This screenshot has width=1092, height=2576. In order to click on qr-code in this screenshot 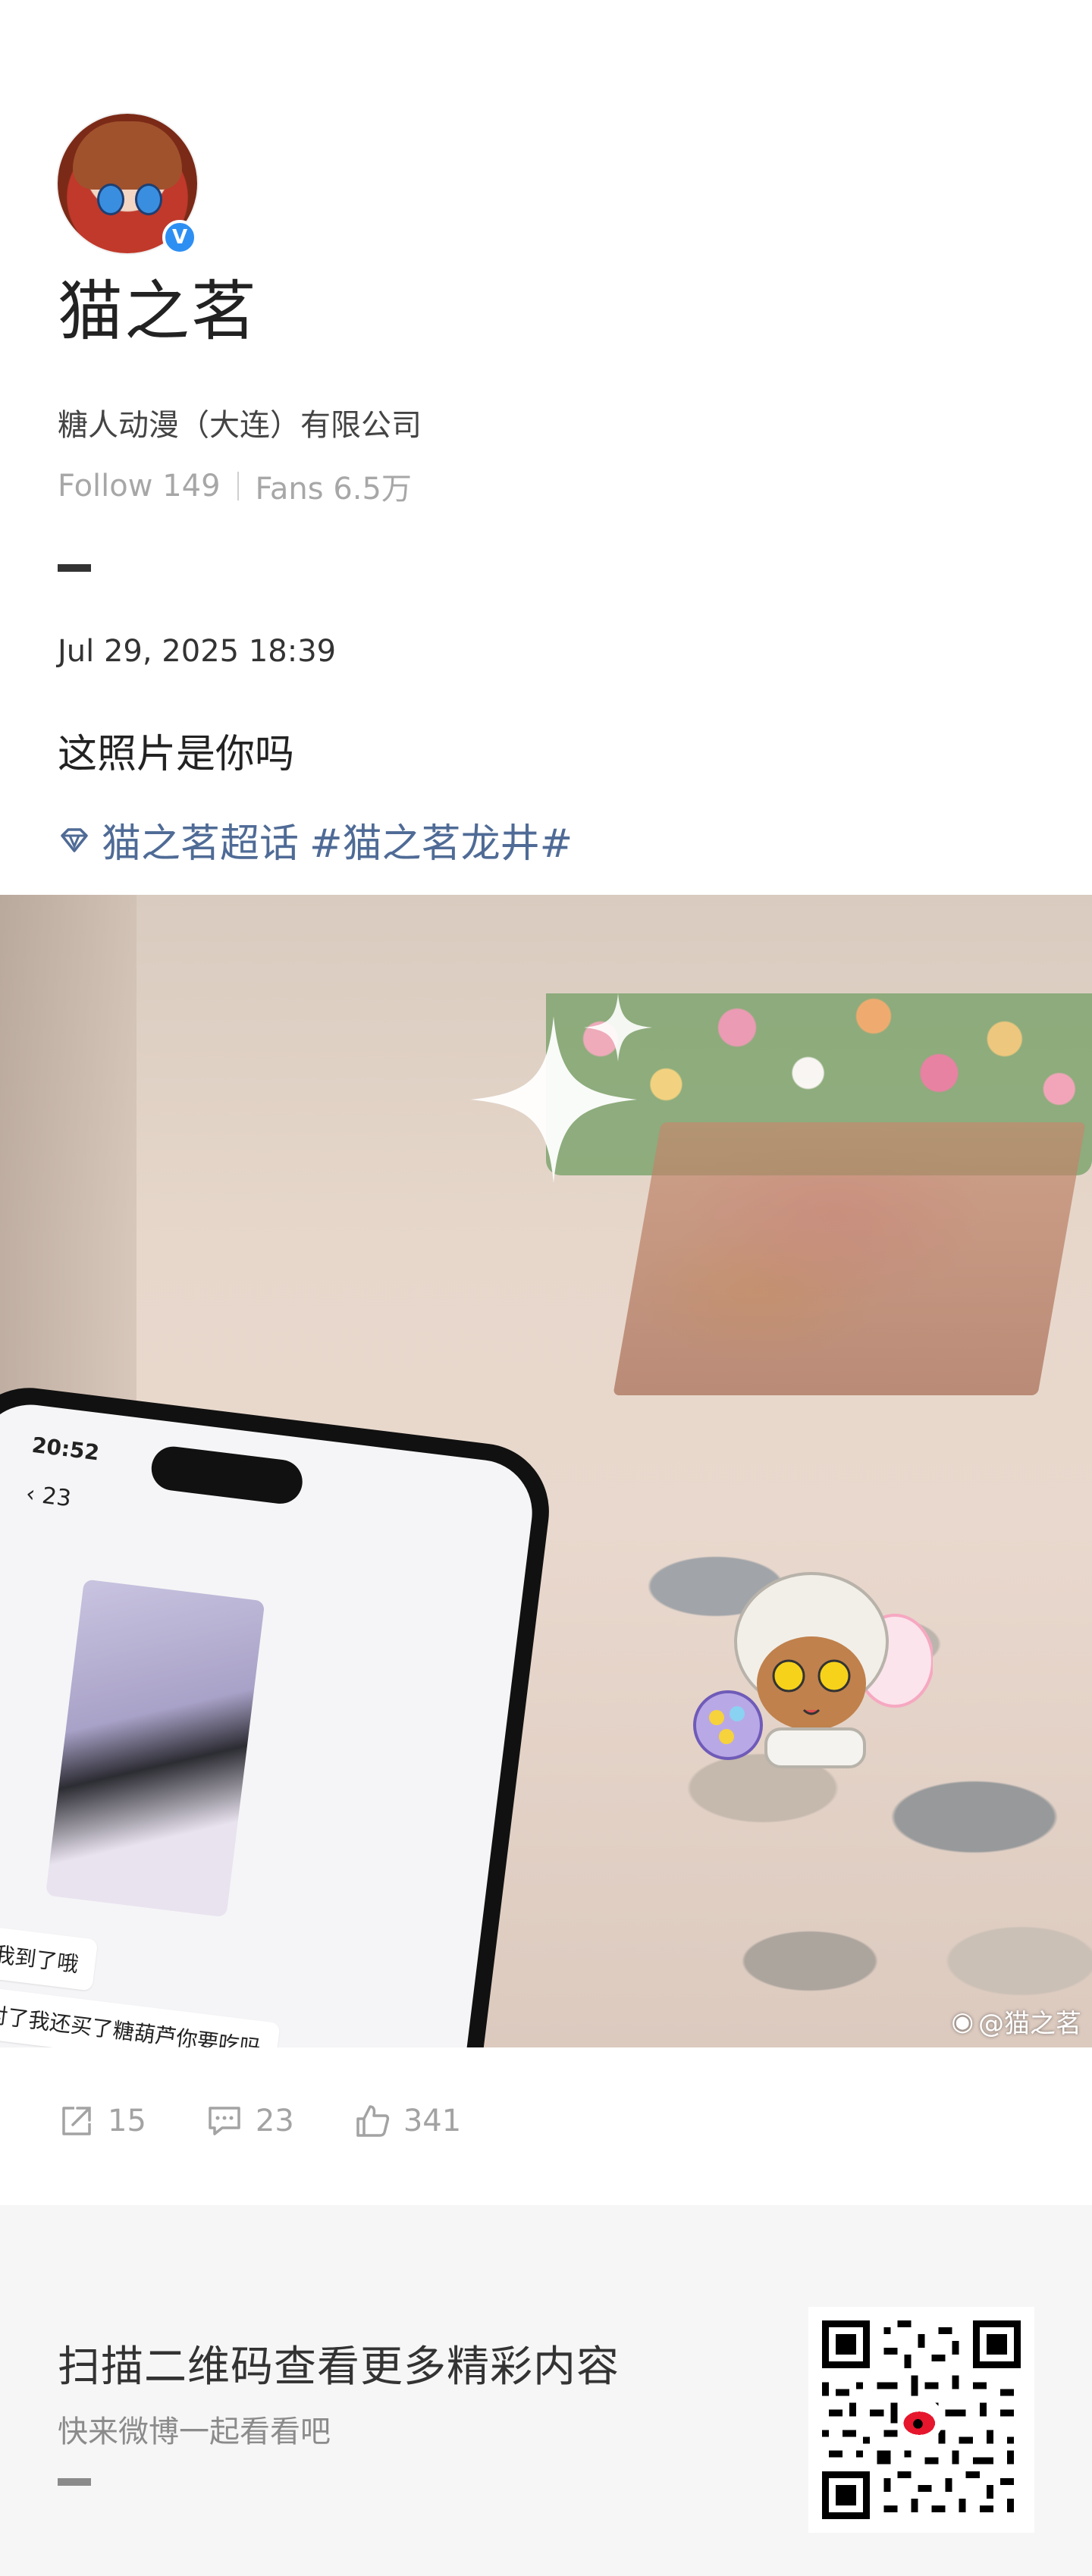, I will do `click(921, 2420)`.